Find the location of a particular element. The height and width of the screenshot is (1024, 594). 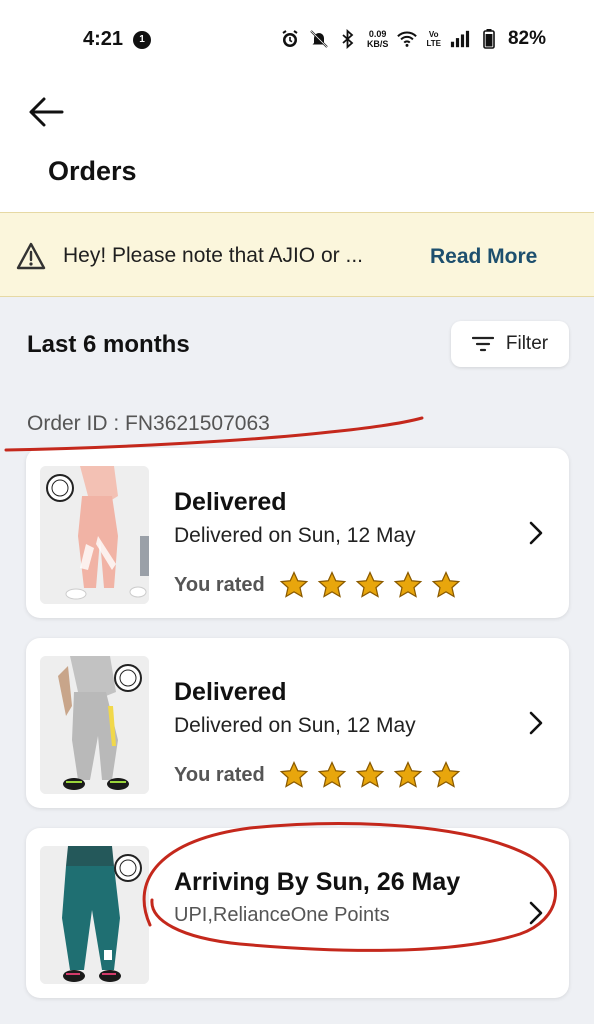

bluetooth-icon is located at coordinates (348, 39).